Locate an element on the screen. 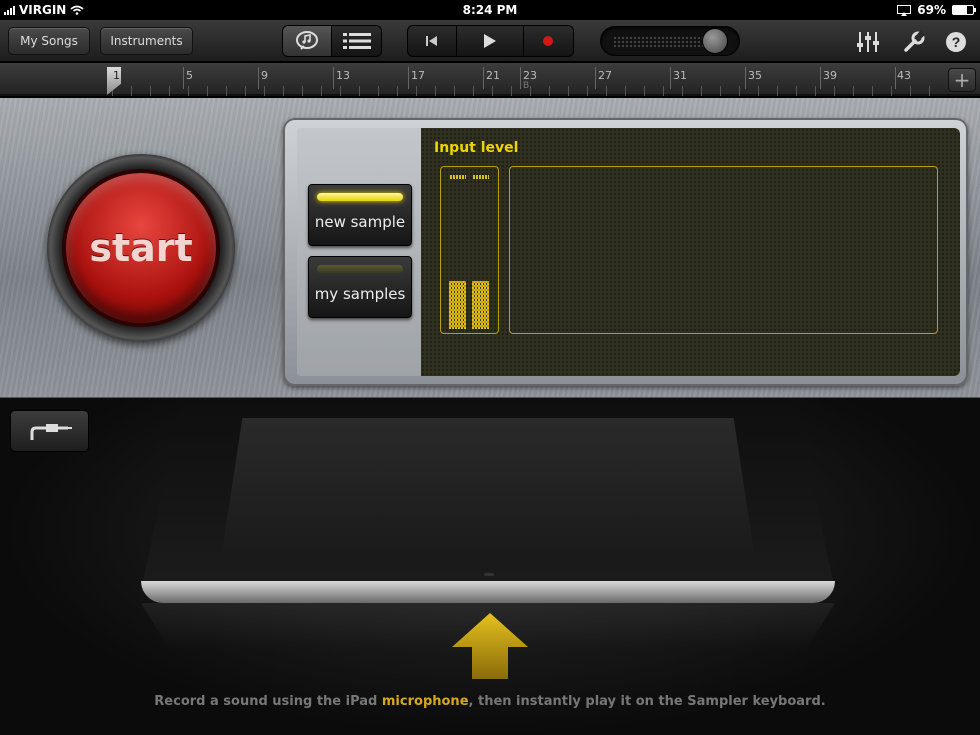 Image resolution: width=980 pixels, height=735 pixels. play-button is located at coordinates (490, 41).